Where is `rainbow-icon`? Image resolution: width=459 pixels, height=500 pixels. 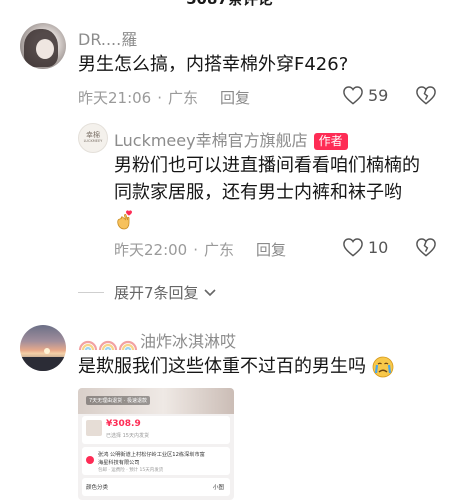 rainbow-icon is located at coordinates (108, 345).